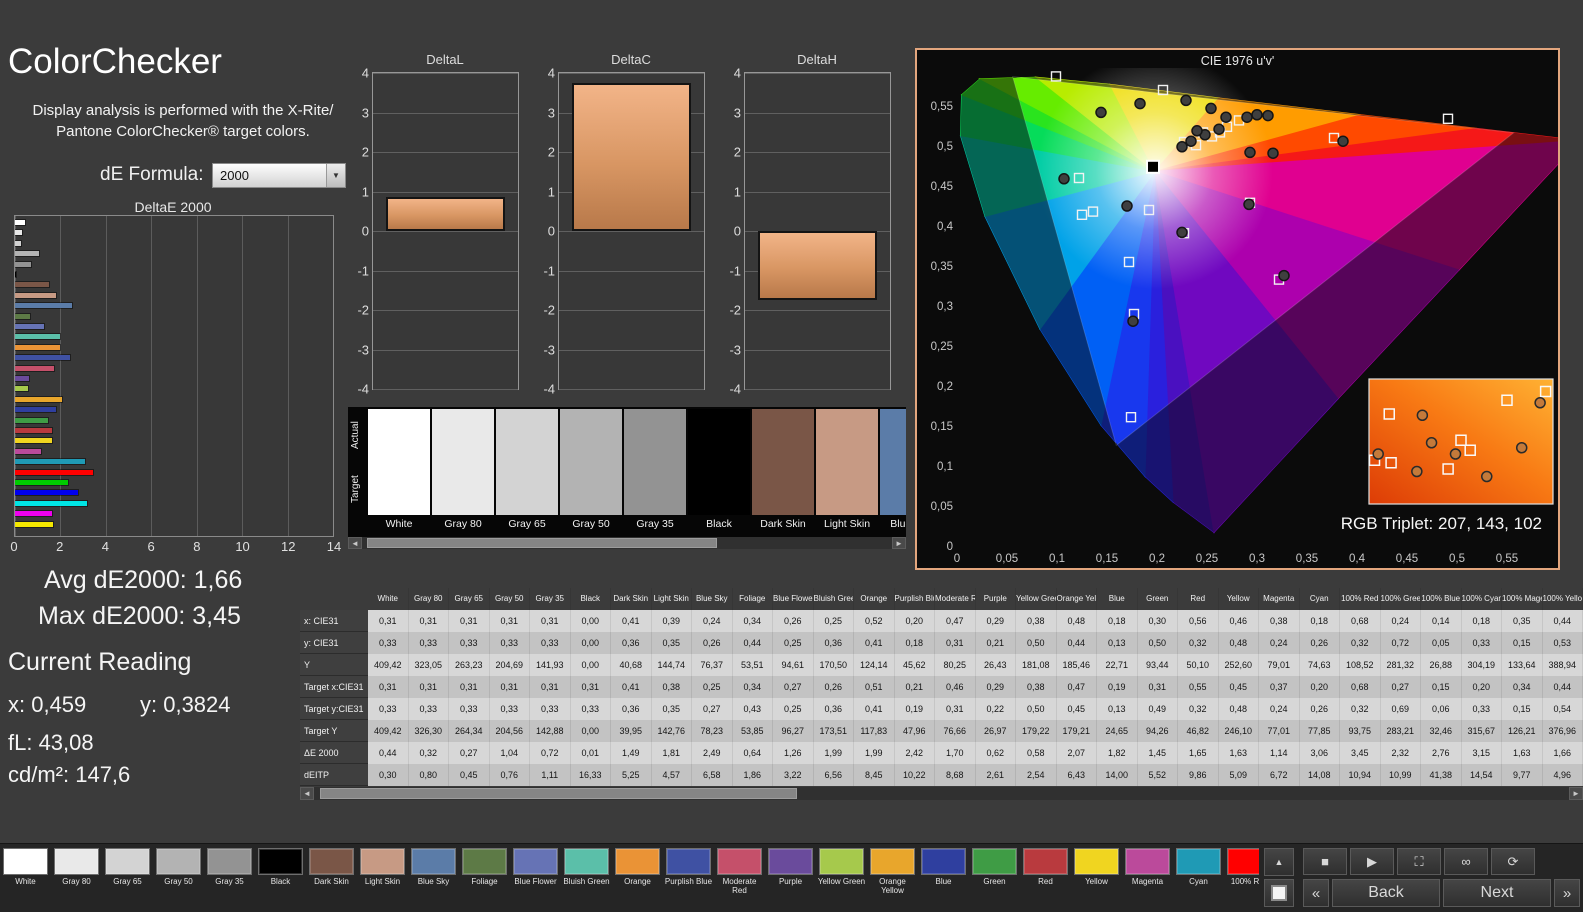 The height and width of the screenshot is (912, 1583). Describe the element at coordinates (544, 310) in the screenshot. I see `axis-tick-label: -2` at that location.